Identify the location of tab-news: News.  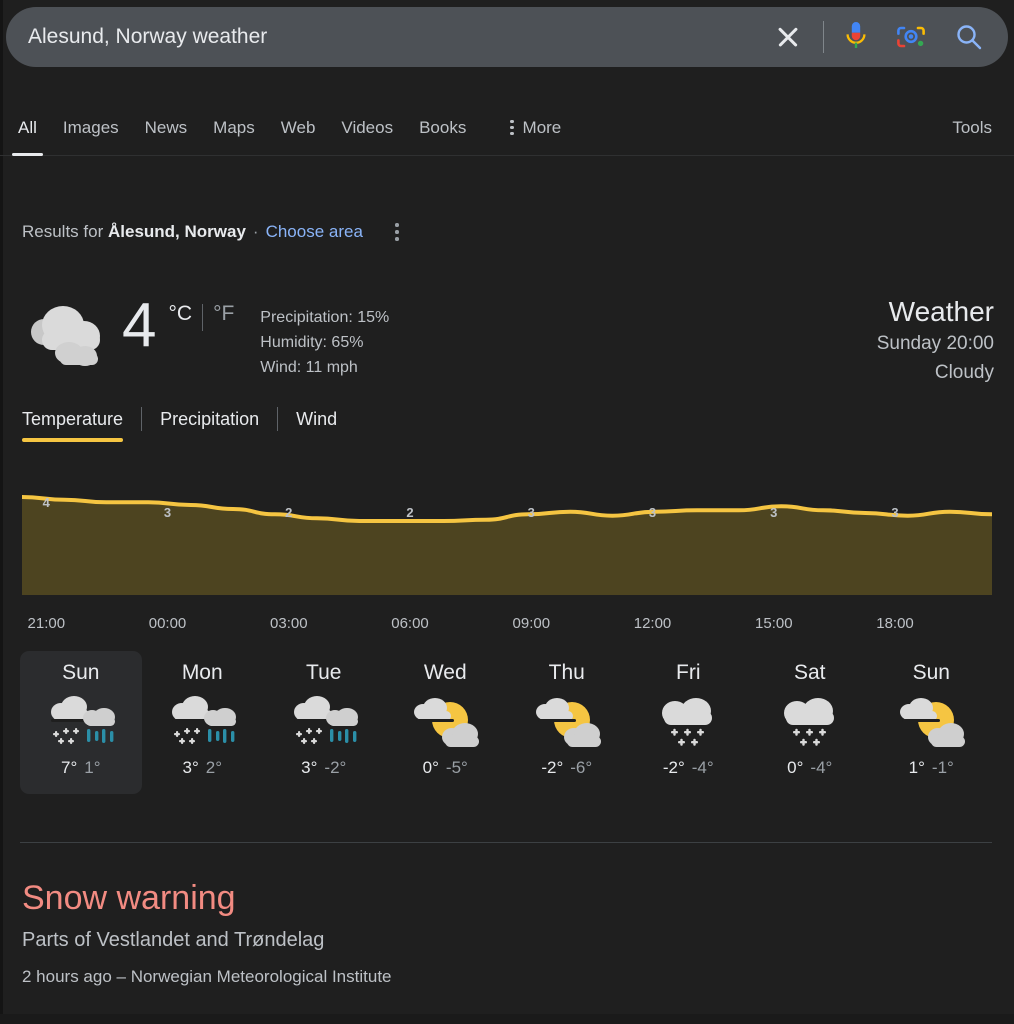
(166, 128).